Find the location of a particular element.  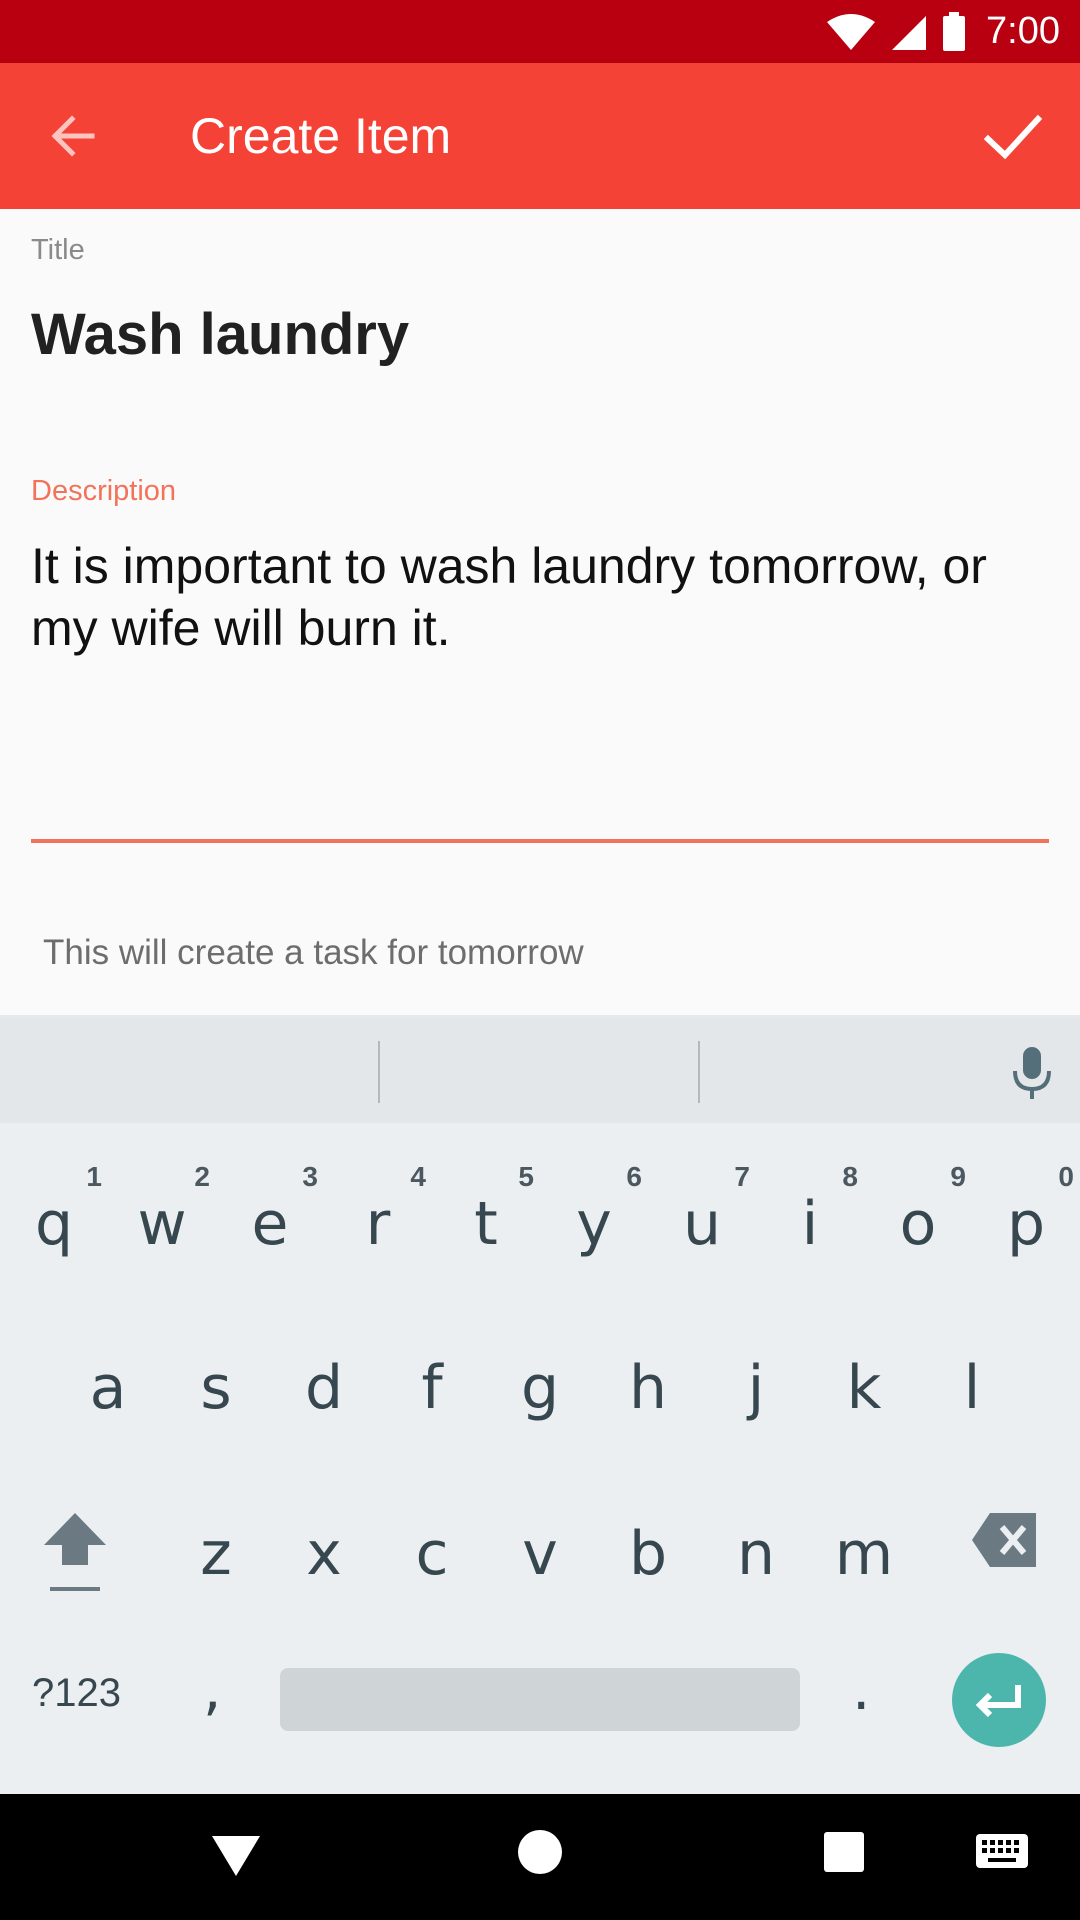

description-underline is located at coordinates (540, 841).